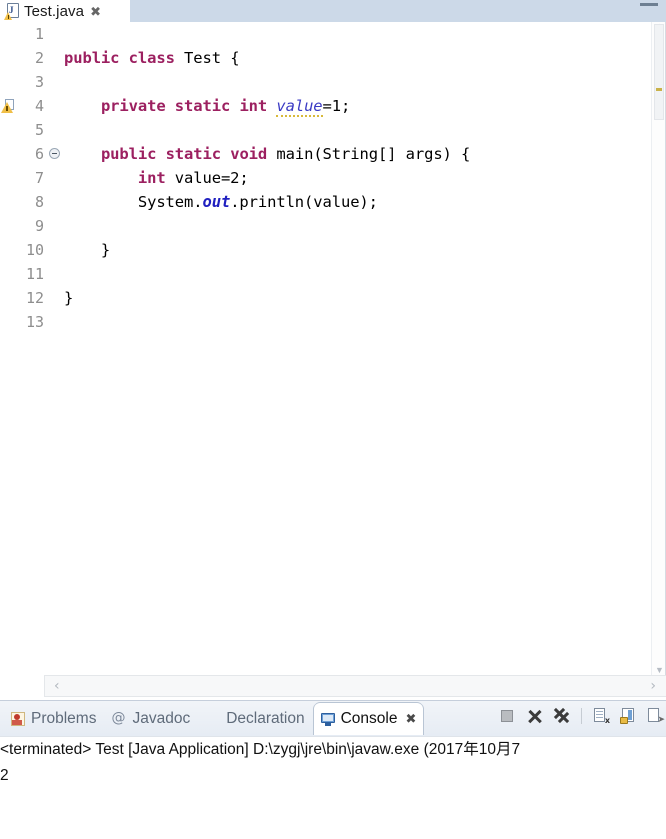  What do you see at coordinates (658, 348) in the screenshot?
I see `editor-vertical-scrollbar: ▲ ▼` at bounding box center [658, 348].